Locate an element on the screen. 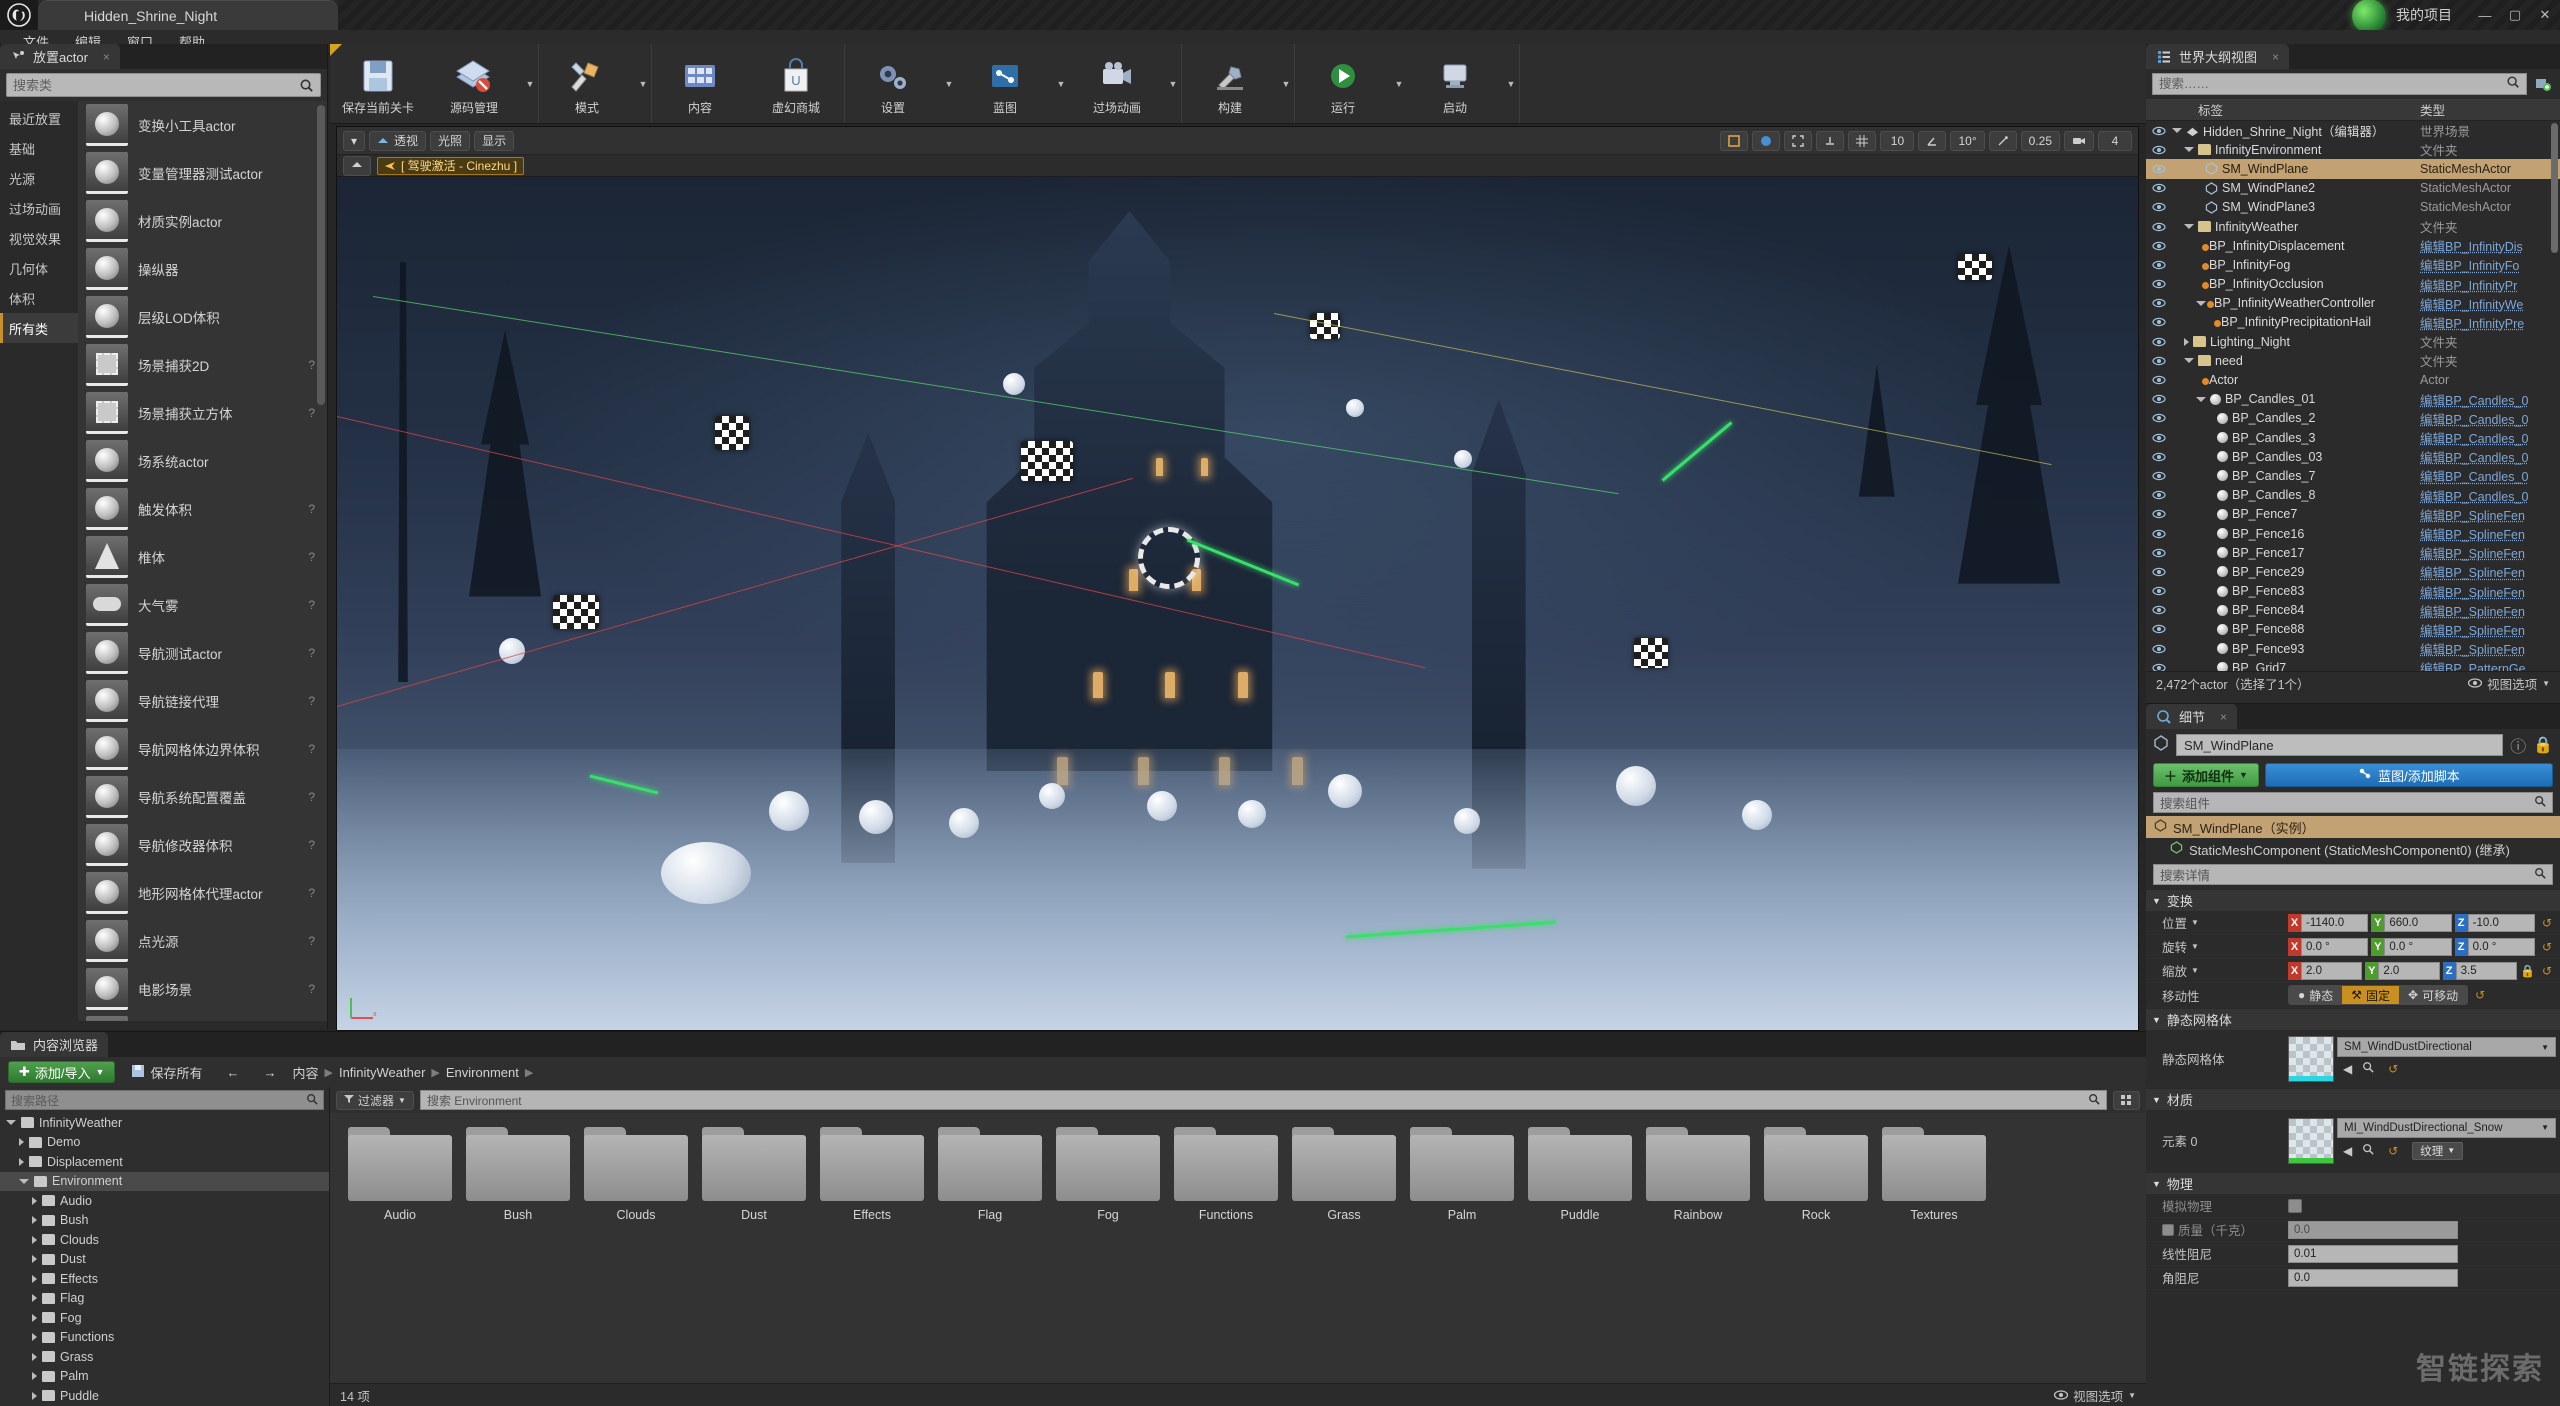 The width and height of the screenshot is (2560, 1406). location-y: Y 660.0 is located at coordinates (2411, 922).